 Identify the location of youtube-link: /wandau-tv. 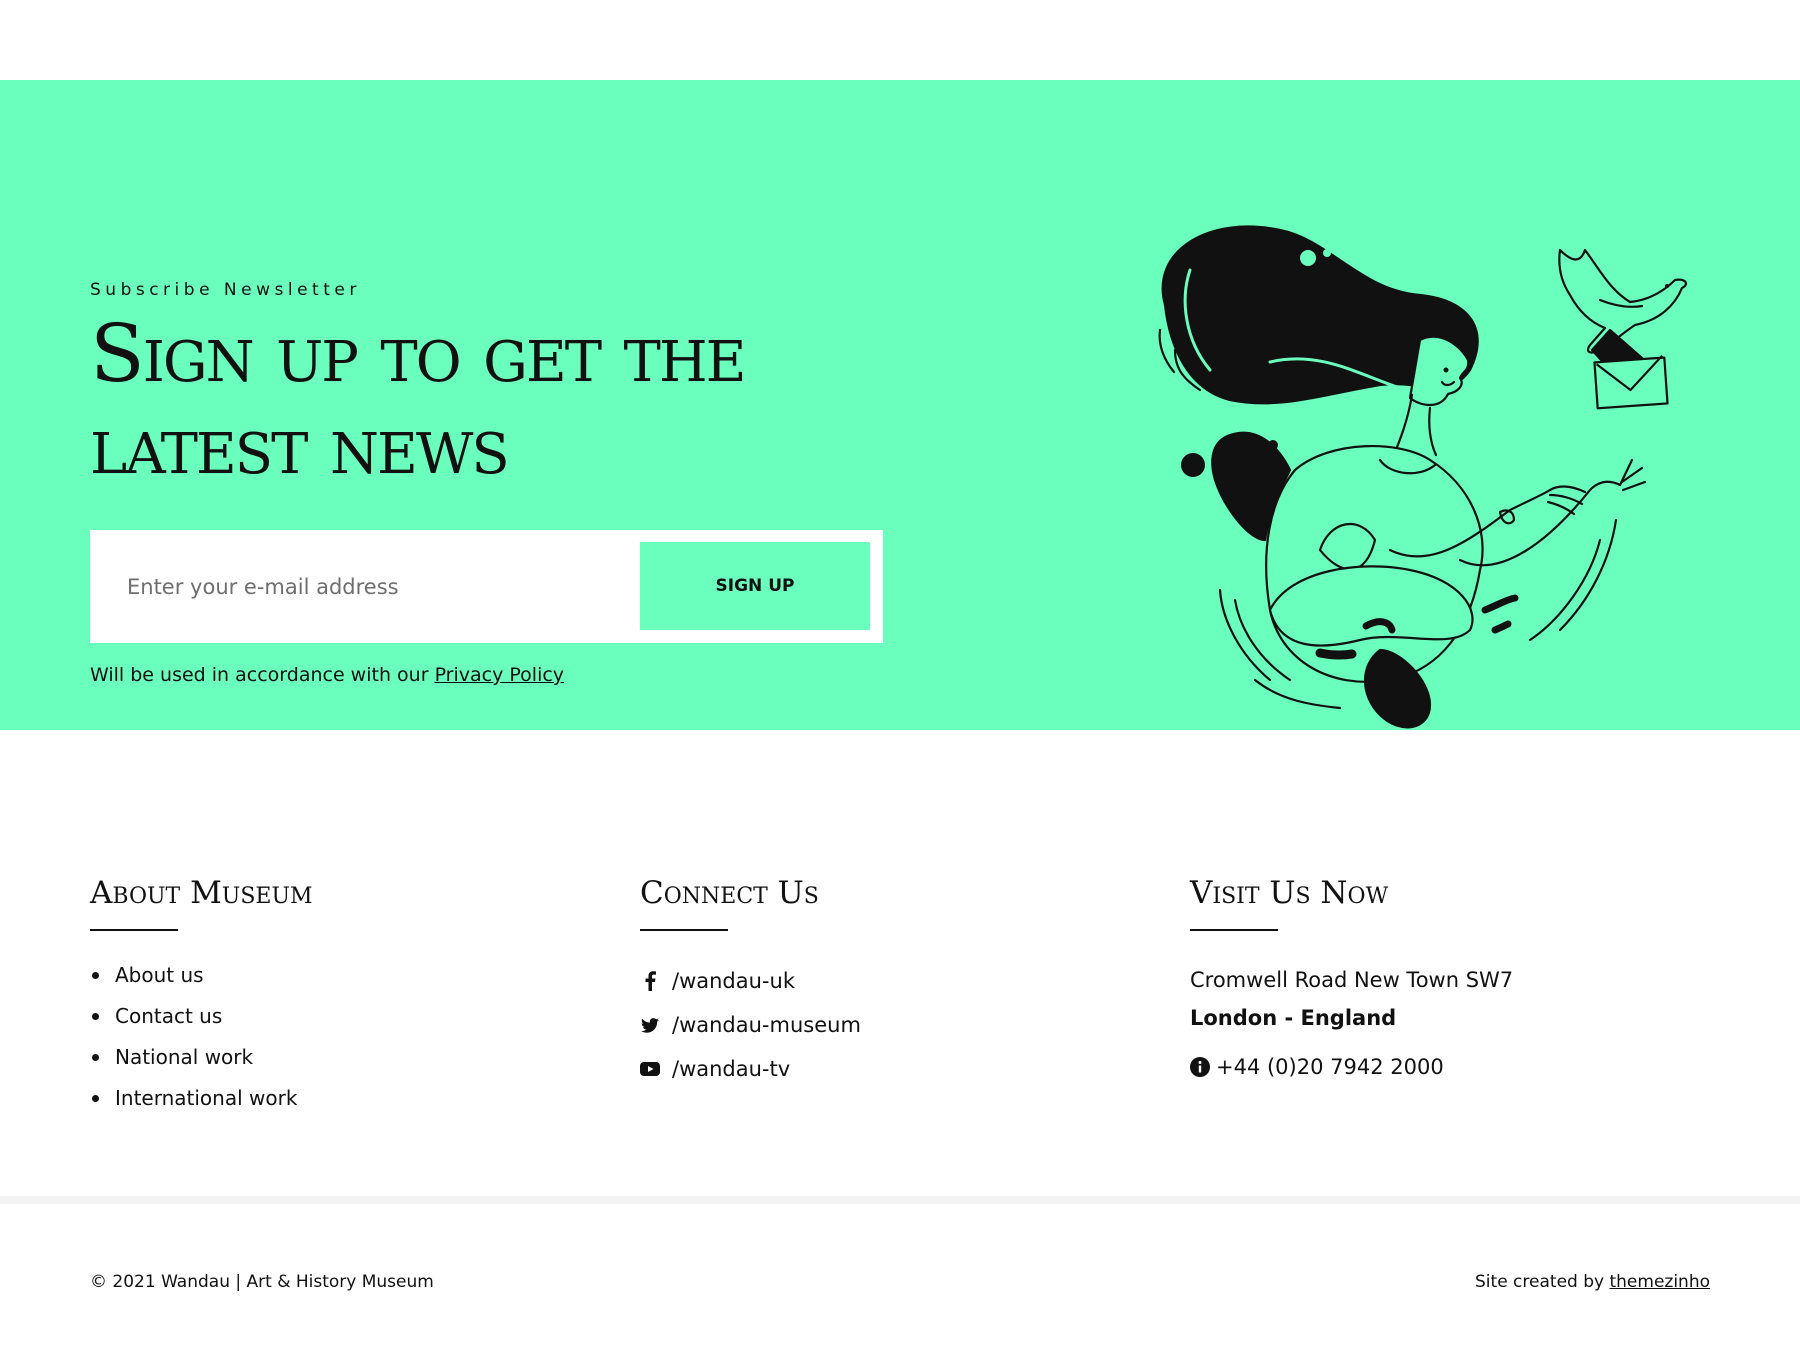
(731, 1069).